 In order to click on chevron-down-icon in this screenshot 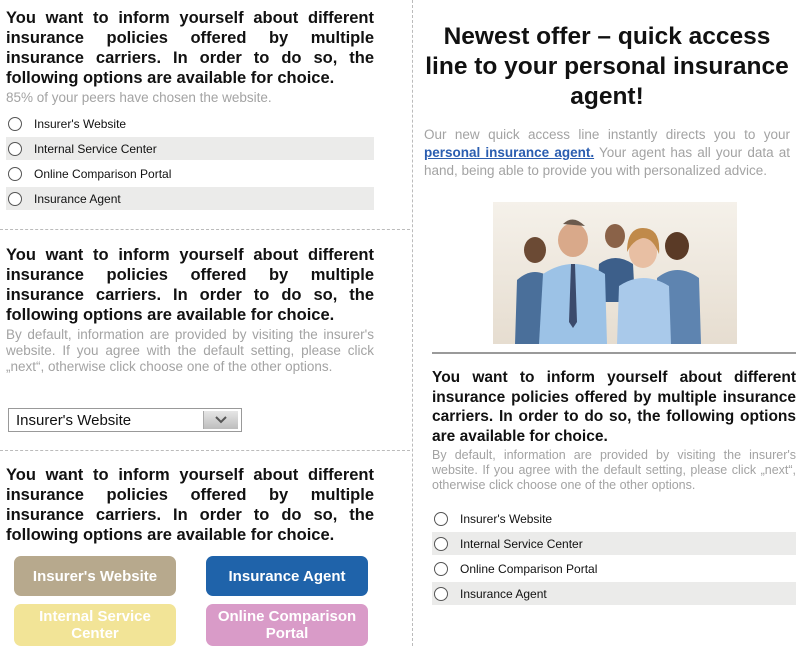, I will do `click(220, 420)`.